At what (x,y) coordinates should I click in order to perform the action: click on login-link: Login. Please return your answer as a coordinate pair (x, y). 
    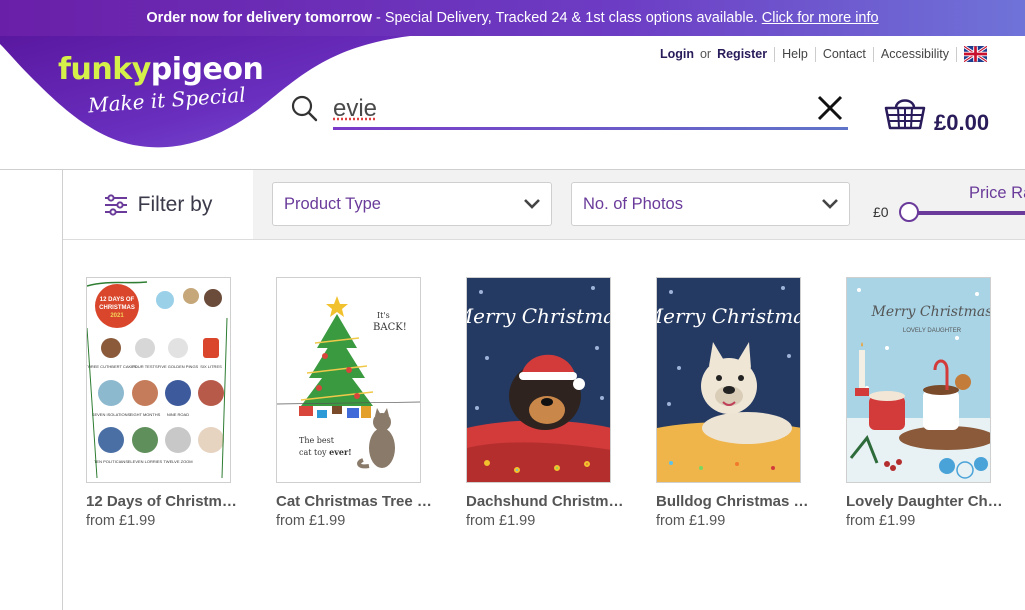
    Looking at the image, I should click on (677, 54).